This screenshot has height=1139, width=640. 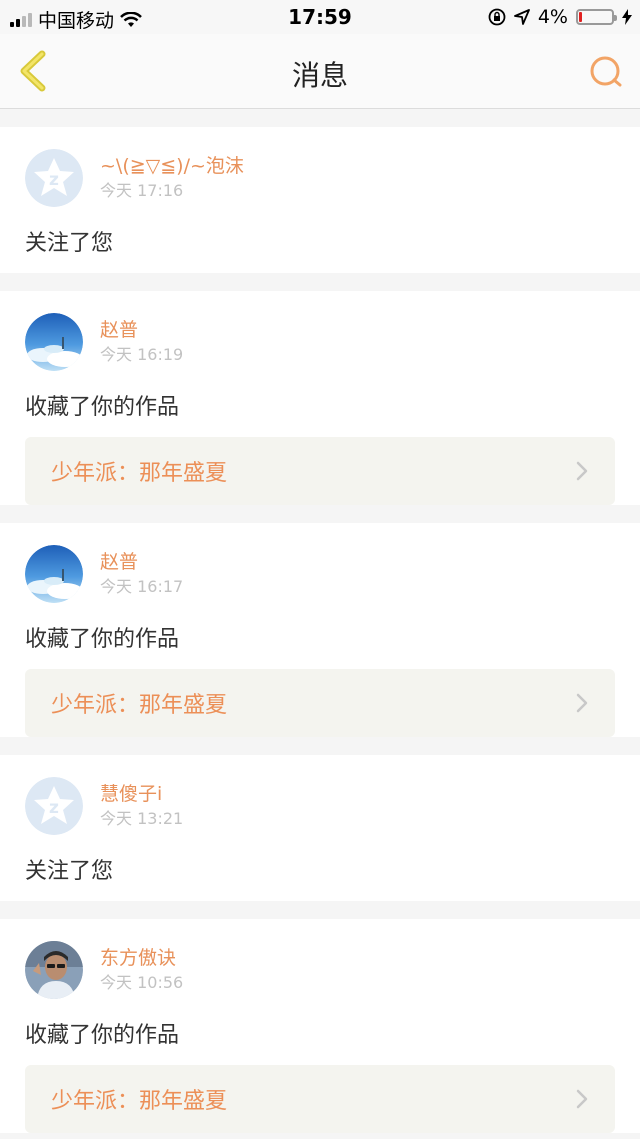 I want to click on user-name: 慧傻子i, so click(x=141, y=794).